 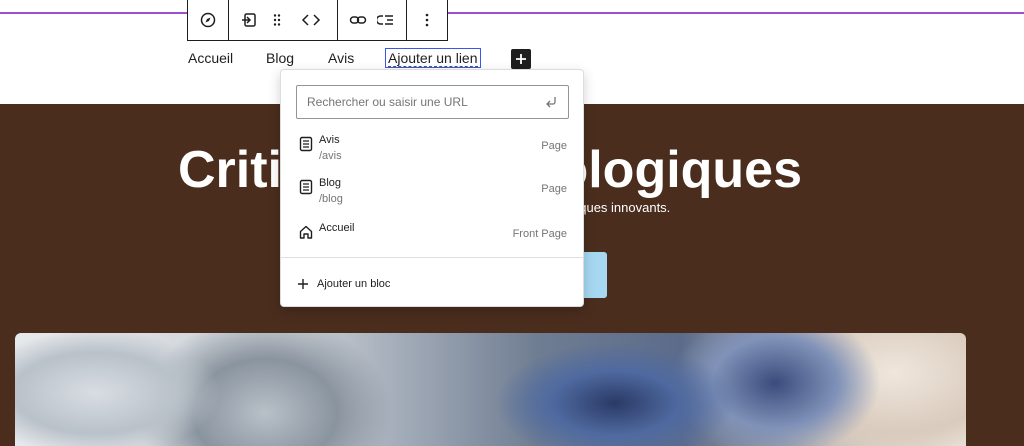 I want to click on toolbar-group-move, so click(x=283, y=20).